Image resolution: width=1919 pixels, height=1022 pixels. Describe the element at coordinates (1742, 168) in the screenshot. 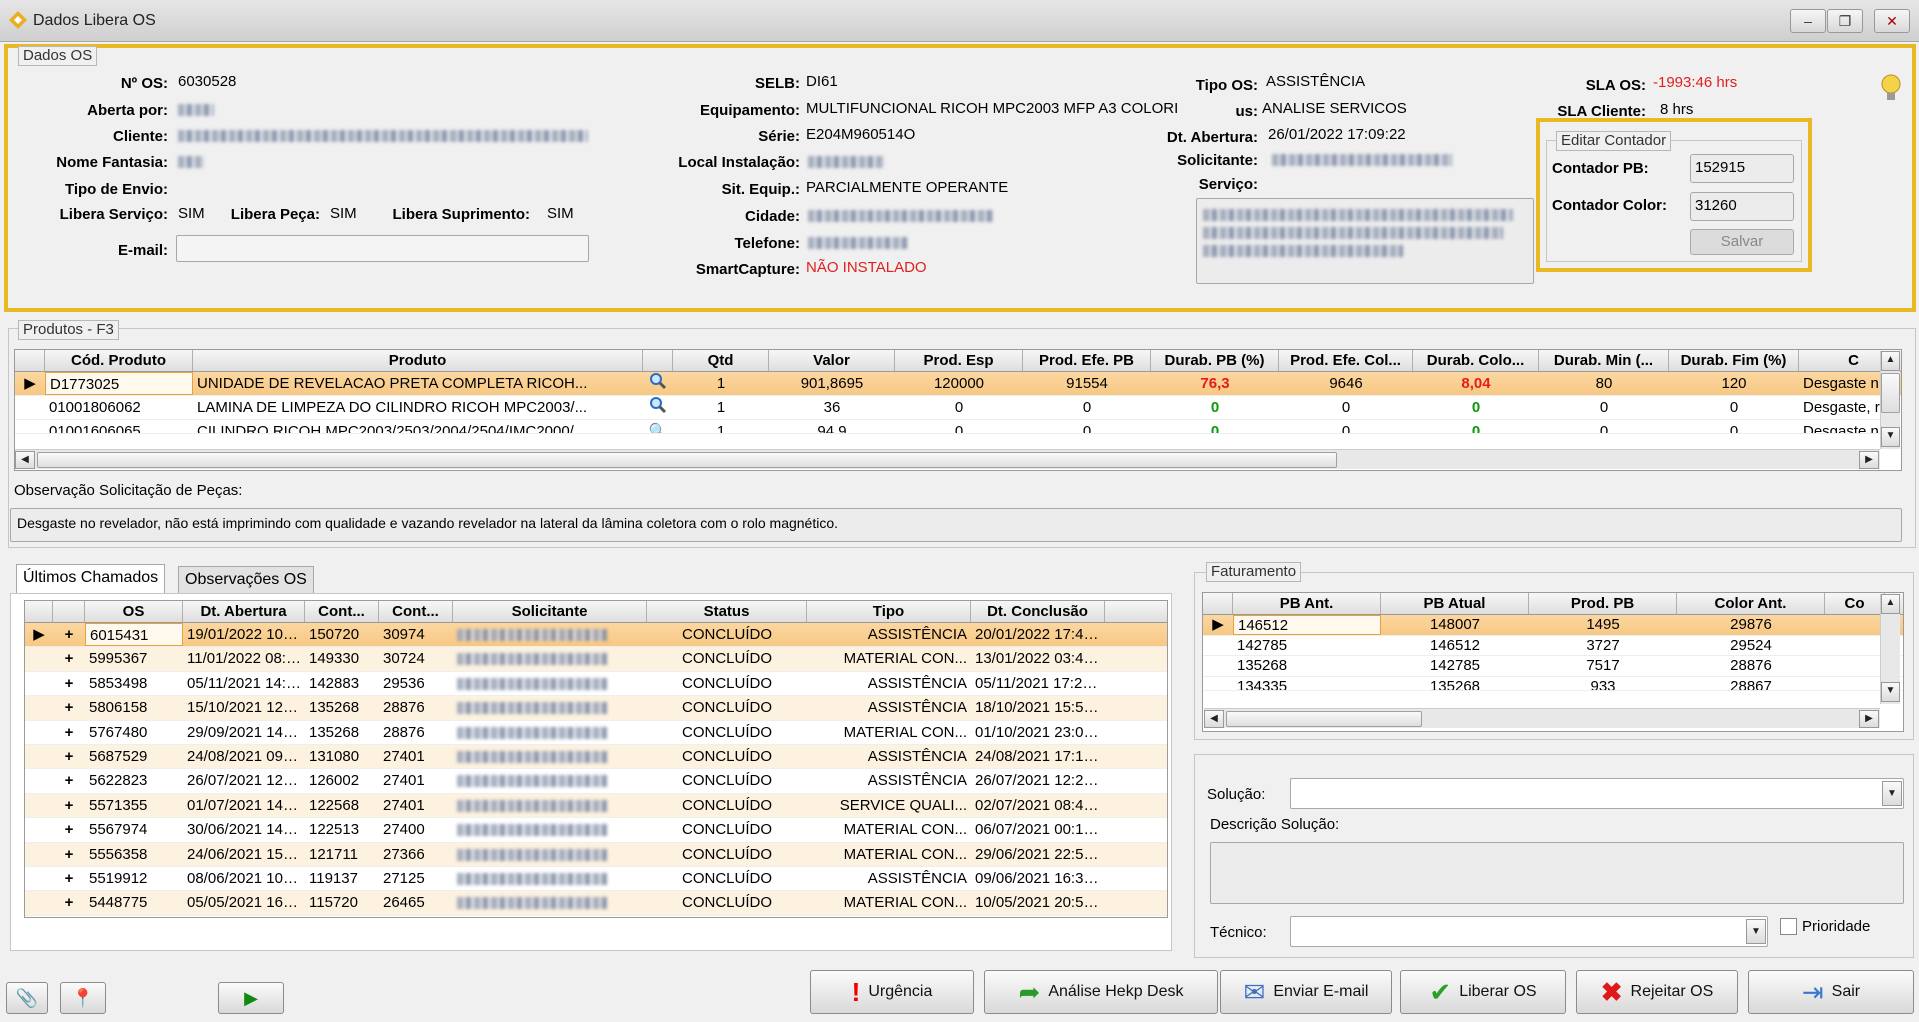

I see `contador-pb-input: 152915` at that location.